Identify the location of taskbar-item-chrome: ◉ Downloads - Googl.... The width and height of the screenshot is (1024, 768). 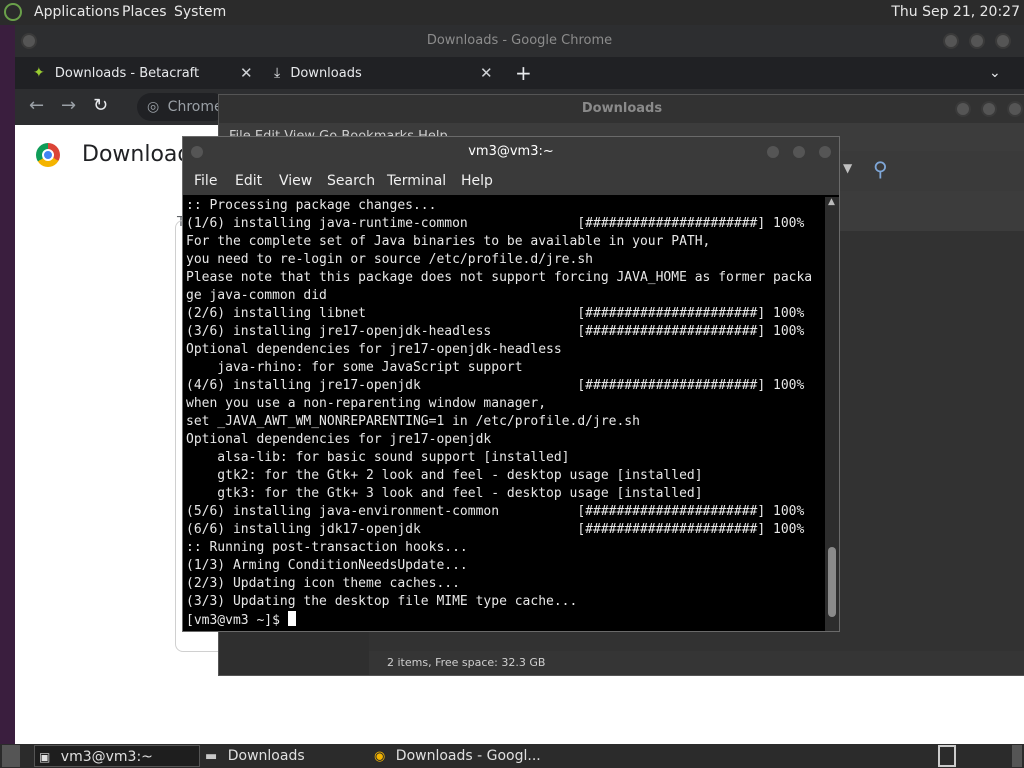
(474, 756).